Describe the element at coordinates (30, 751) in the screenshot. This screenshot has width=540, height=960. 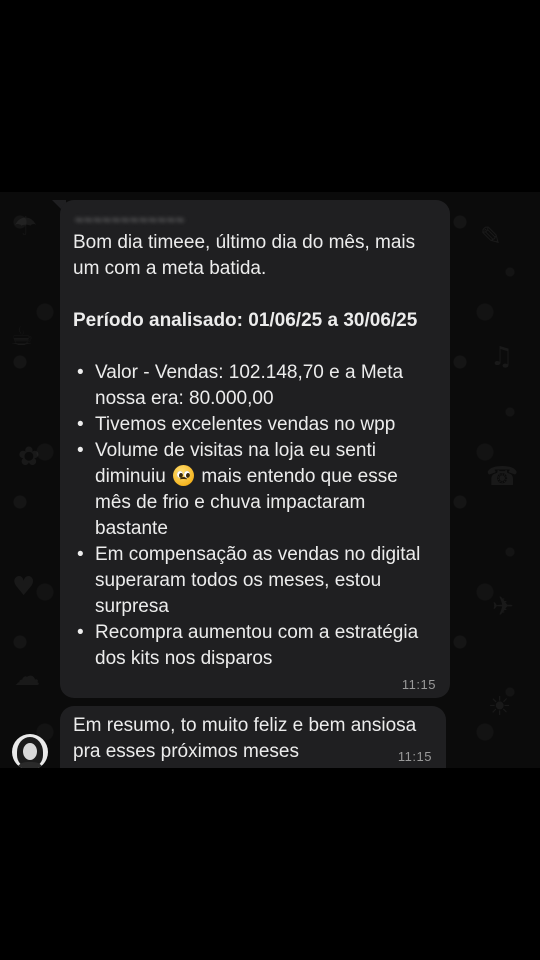
I see `avatar` at that location.